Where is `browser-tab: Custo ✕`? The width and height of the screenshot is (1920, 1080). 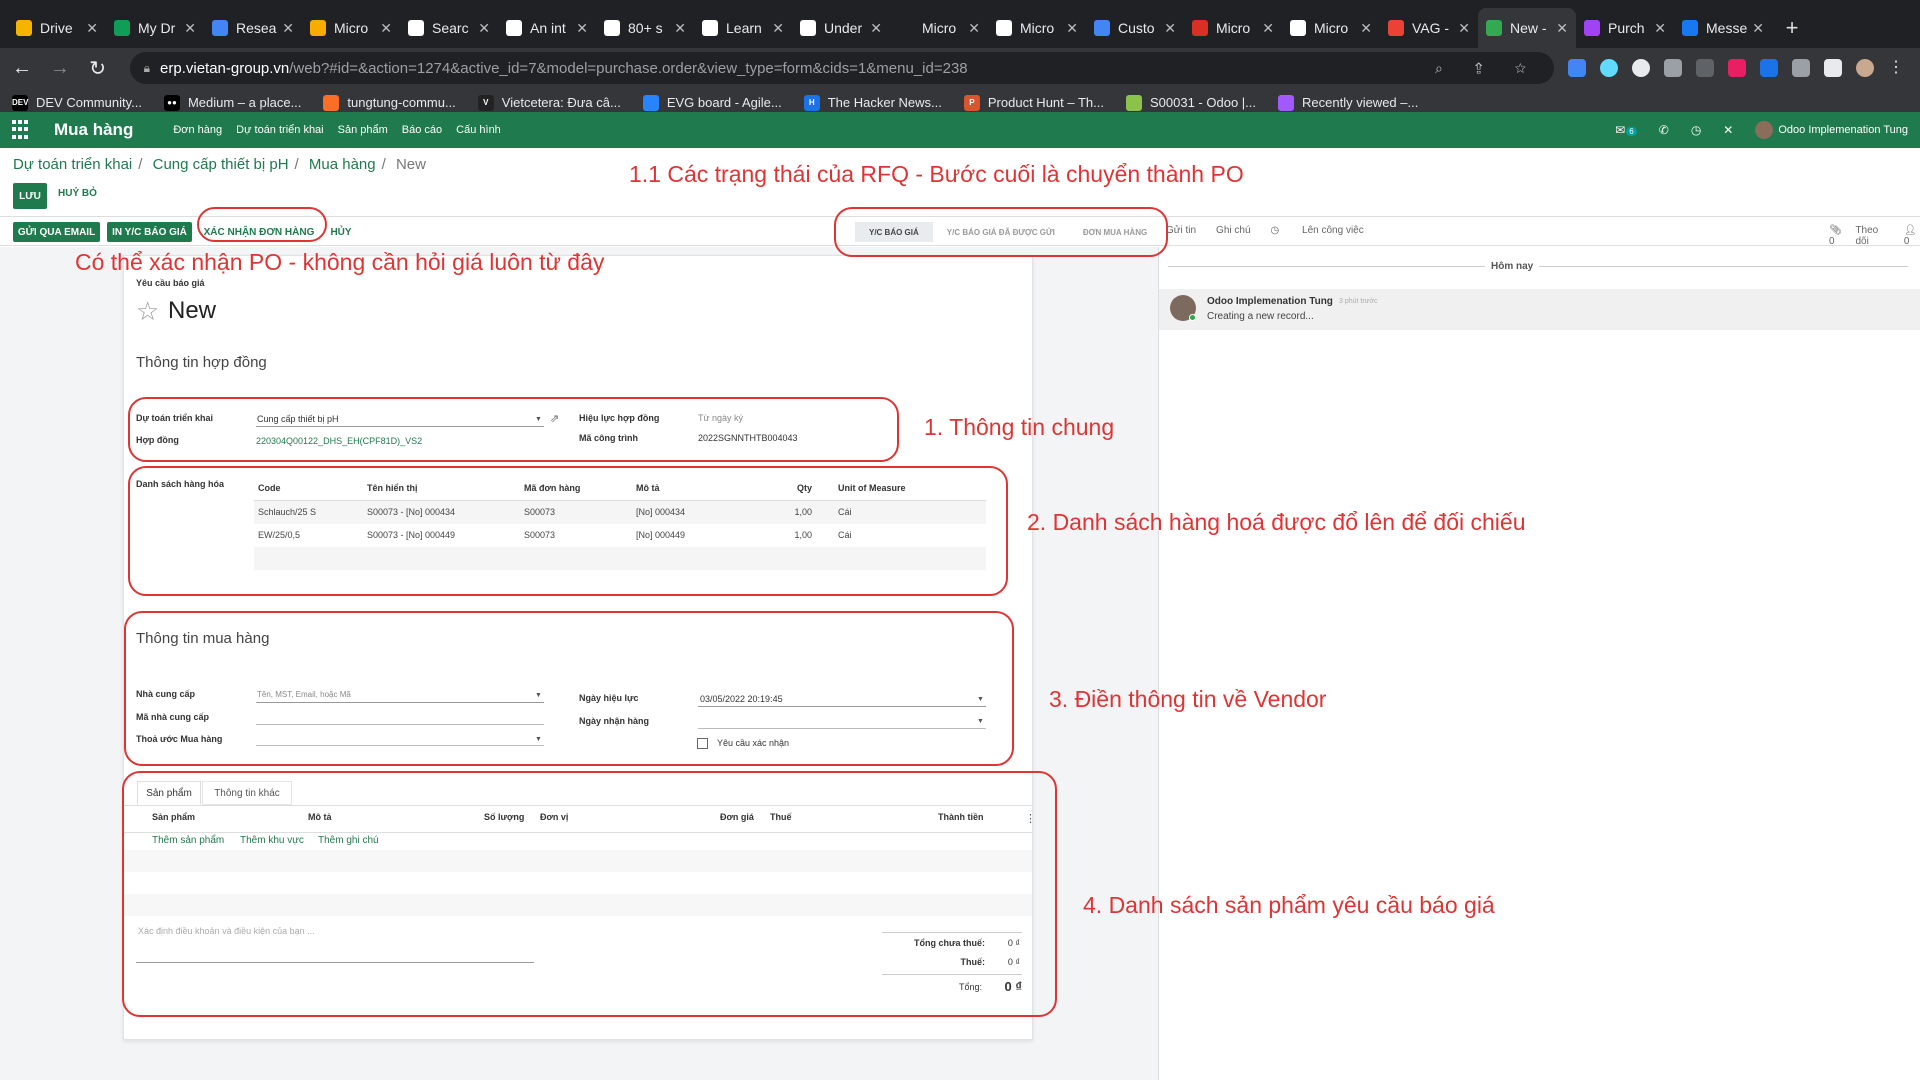 browser-tab: Custo ✕ is located at coordinates (1135, 28).